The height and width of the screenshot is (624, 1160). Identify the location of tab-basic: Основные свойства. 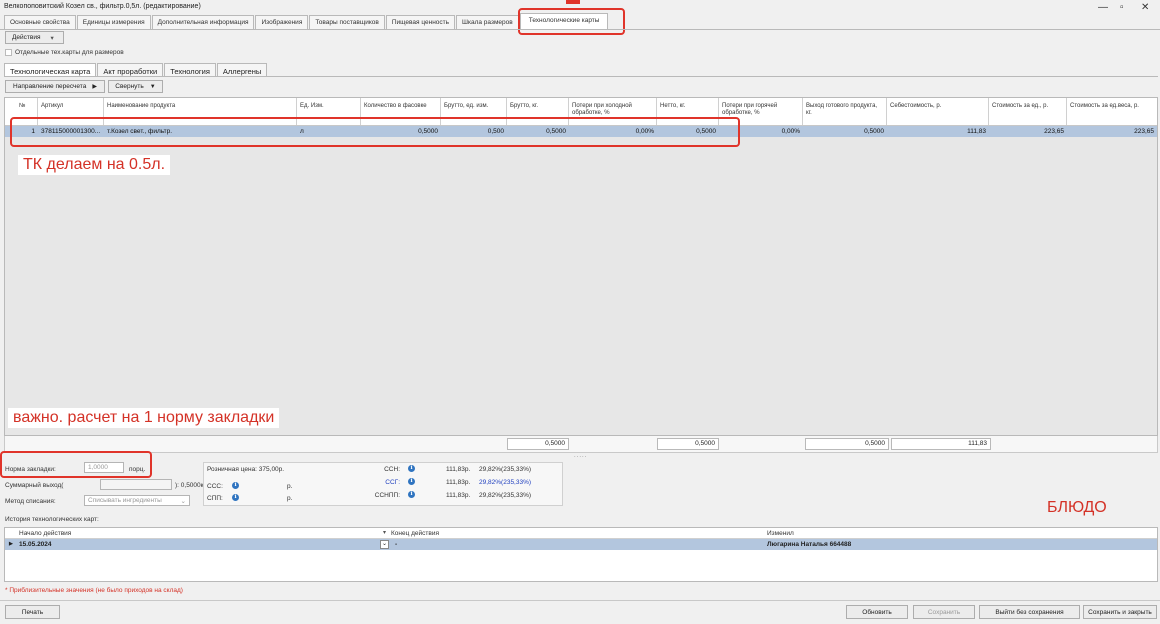
(40, 22).